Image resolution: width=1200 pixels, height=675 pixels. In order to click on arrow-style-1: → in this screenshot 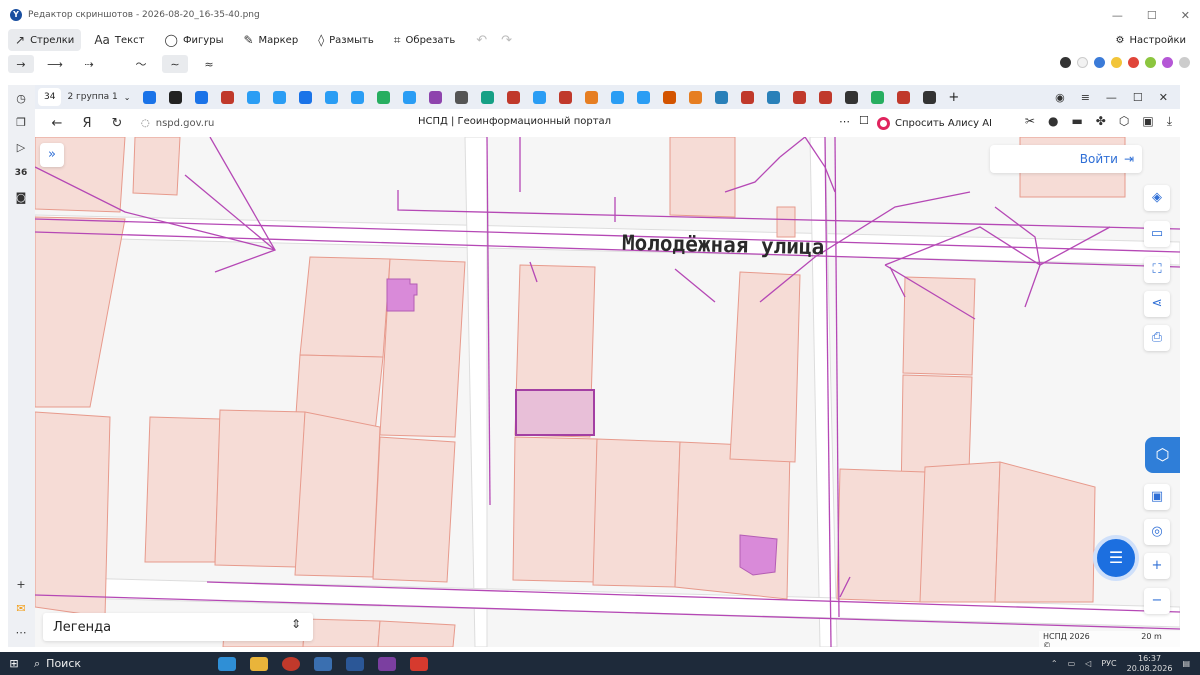, I will do `click(21, 64)`.